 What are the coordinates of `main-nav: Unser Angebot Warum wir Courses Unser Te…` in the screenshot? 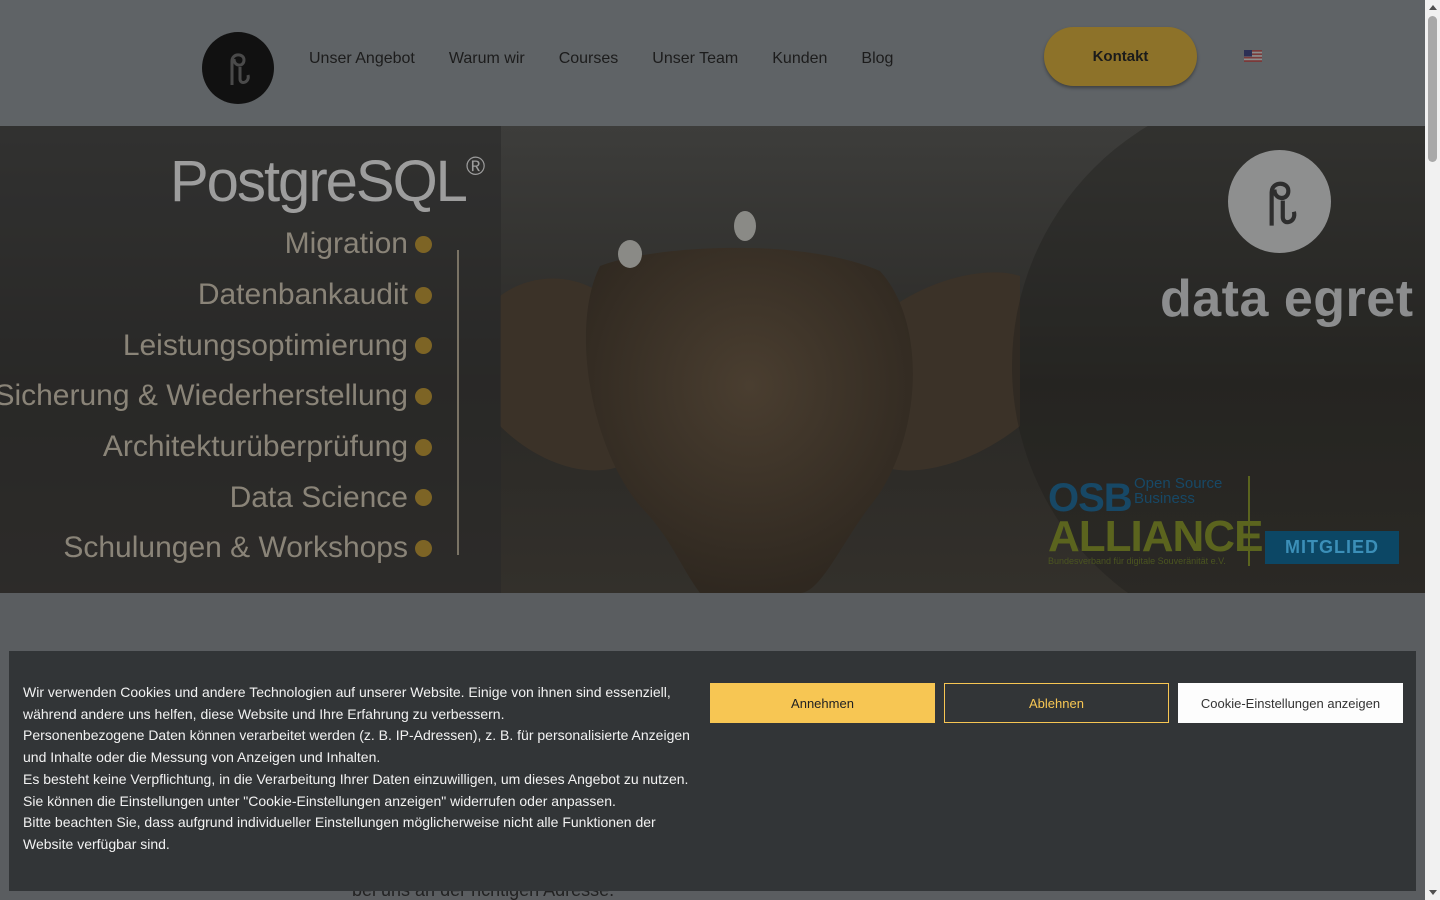 It's located at (601, 59).